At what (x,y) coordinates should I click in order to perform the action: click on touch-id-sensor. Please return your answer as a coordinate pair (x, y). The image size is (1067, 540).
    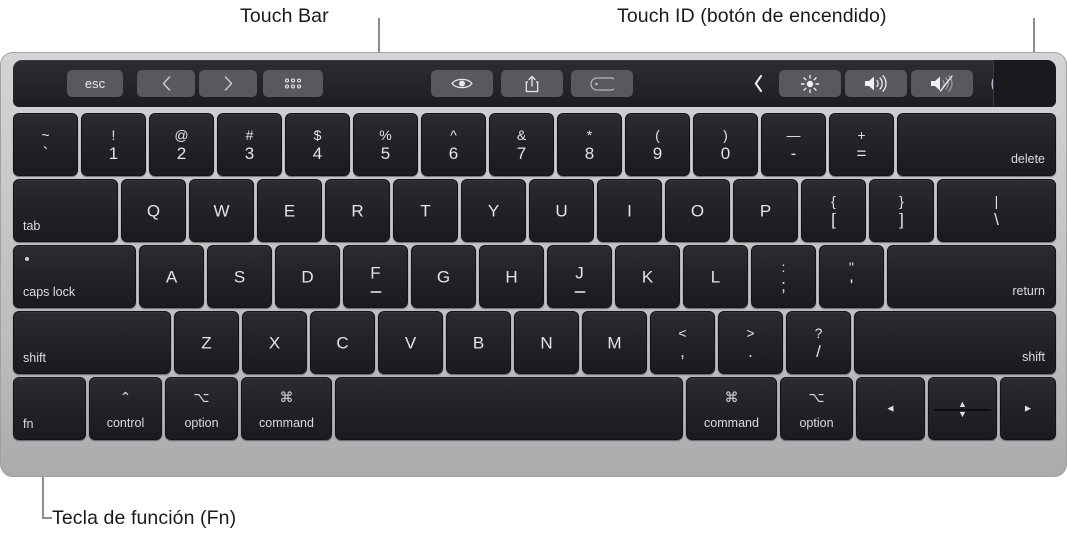
    Looking at the image, I should click on (1024, 83).